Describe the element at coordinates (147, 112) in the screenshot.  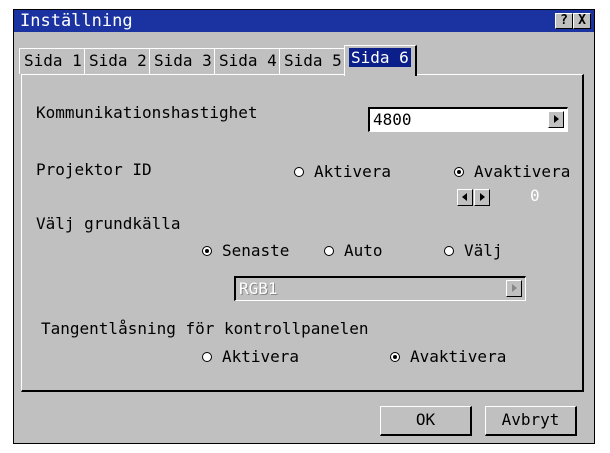
I see `comm-speed-label: Kommunikationshastighet` at that location.